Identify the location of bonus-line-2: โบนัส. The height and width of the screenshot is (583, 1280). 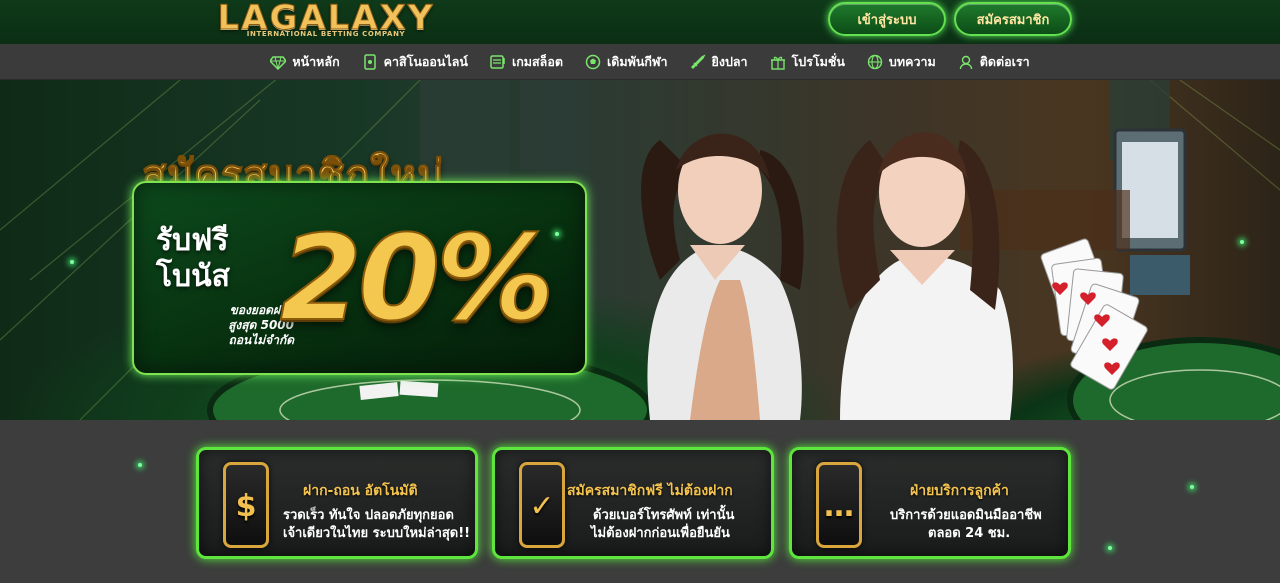
(193, 276).